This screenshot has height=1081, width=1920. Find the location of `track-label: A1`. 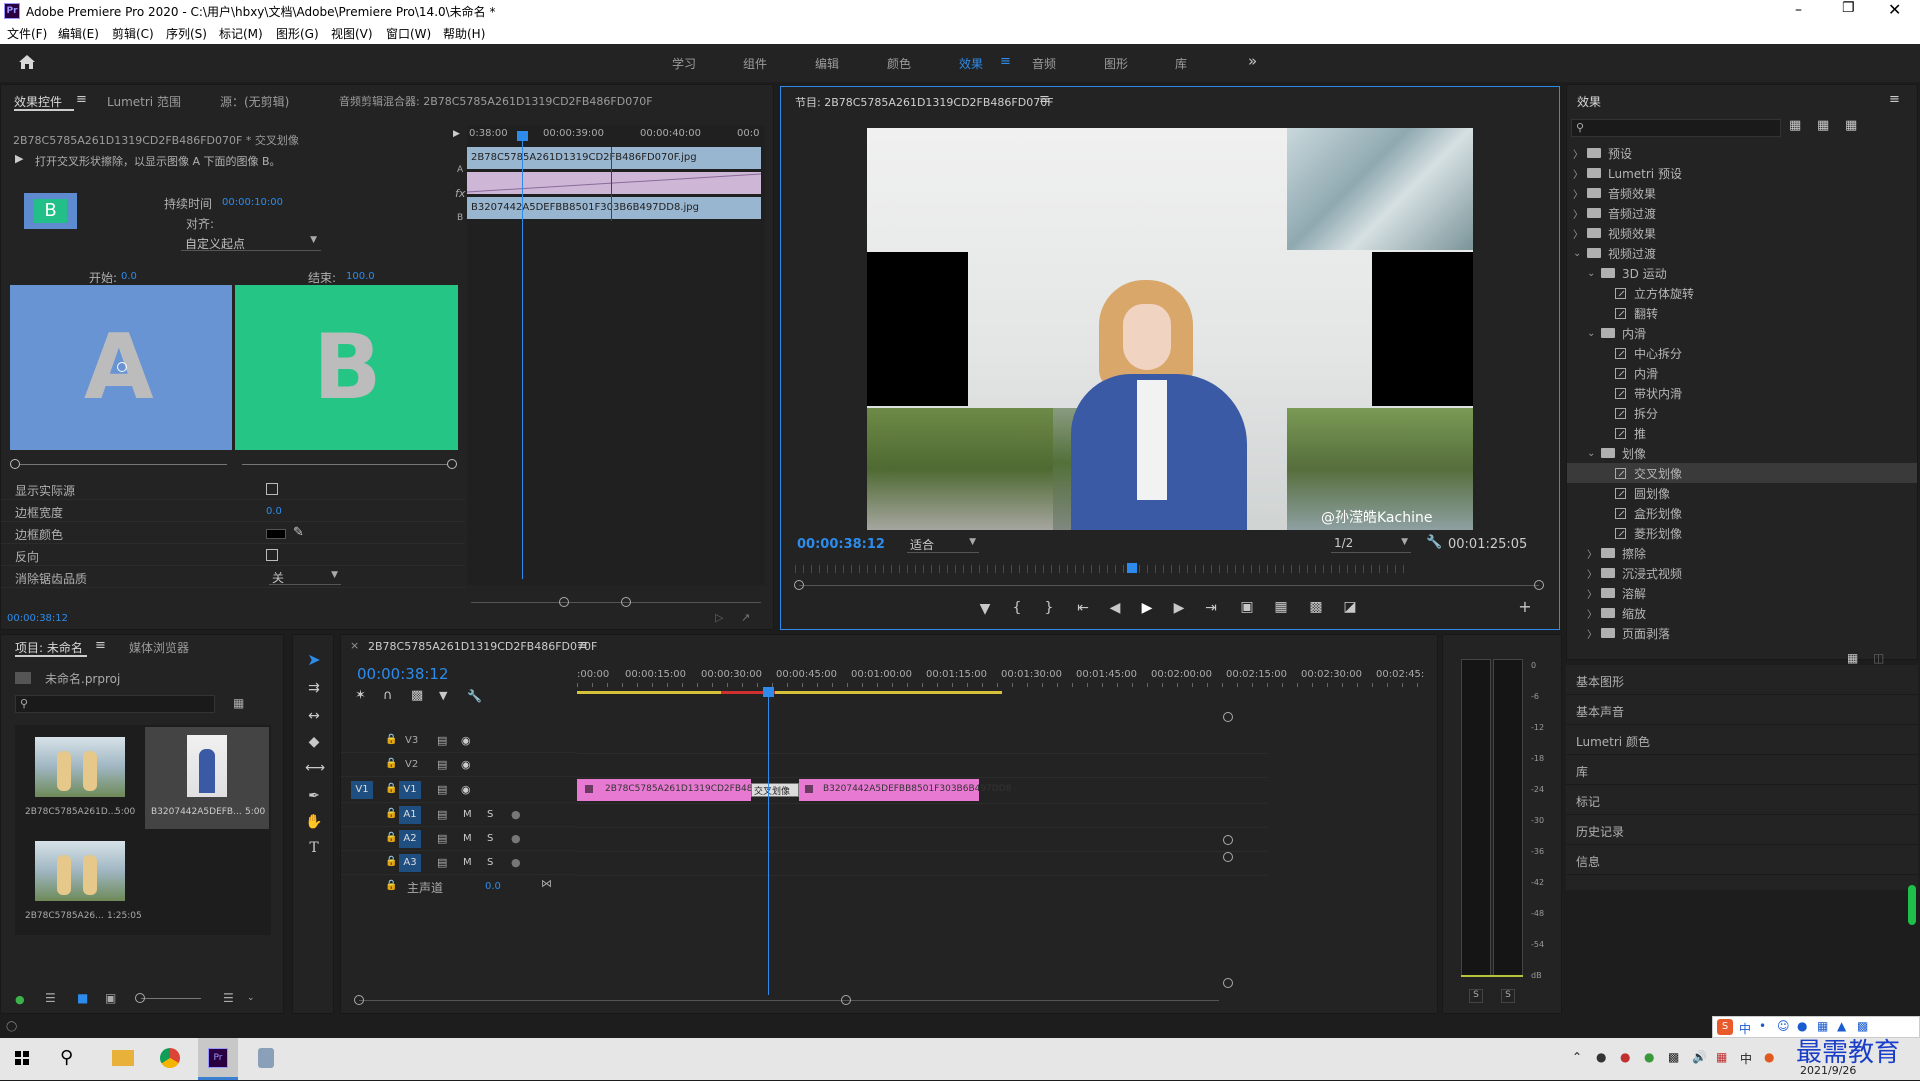

track-label: A1 is located at coordinates (410, 815).